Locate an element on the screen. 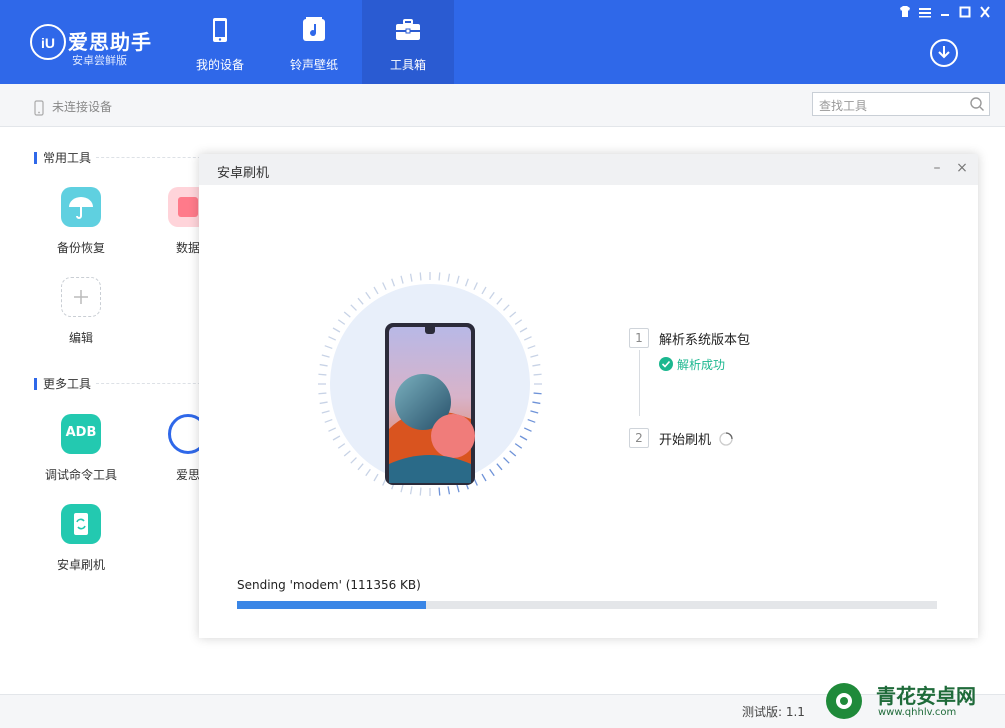  dialog-header: 安卓刷机 – × is located at coordinates (588, 169).